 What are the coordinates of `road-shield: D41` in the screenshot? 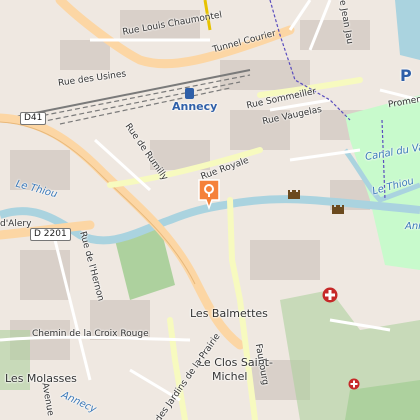 It's located at (33, 118).